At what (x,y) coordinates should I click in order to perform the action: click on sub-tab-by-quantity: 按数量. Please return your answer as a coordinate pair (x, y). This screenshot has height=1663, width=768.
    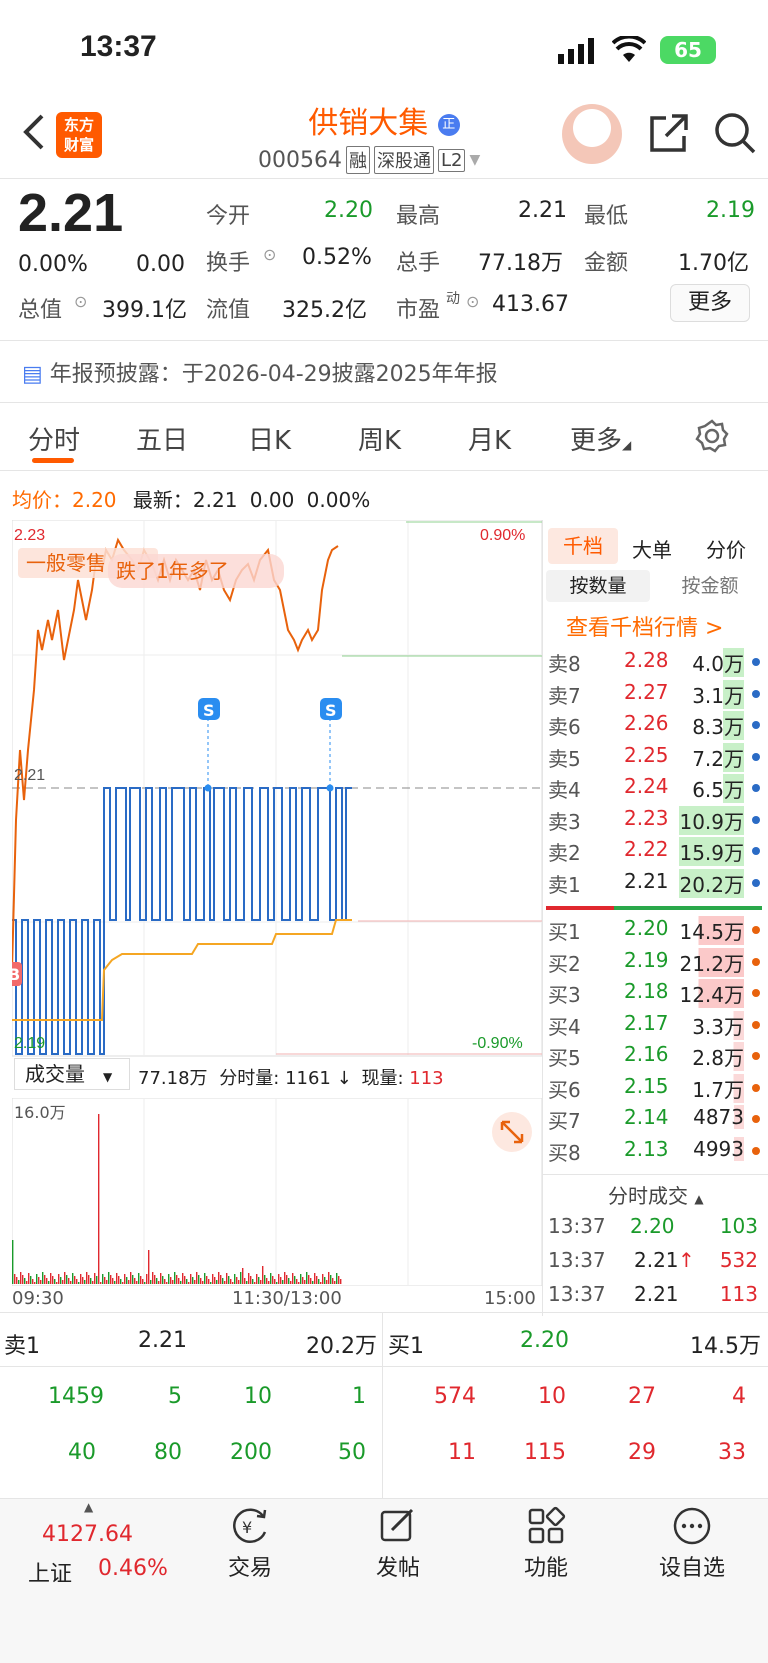
    Looking at the image, I should click on (598, 586).